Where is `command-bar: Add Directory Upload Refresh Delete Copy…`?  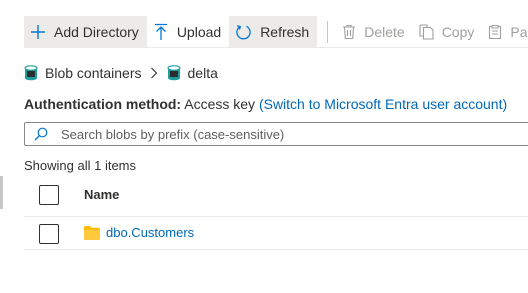
command-bar: Add Directory Upload Refresh Delete Copy… is located at coordinates (276, 32).